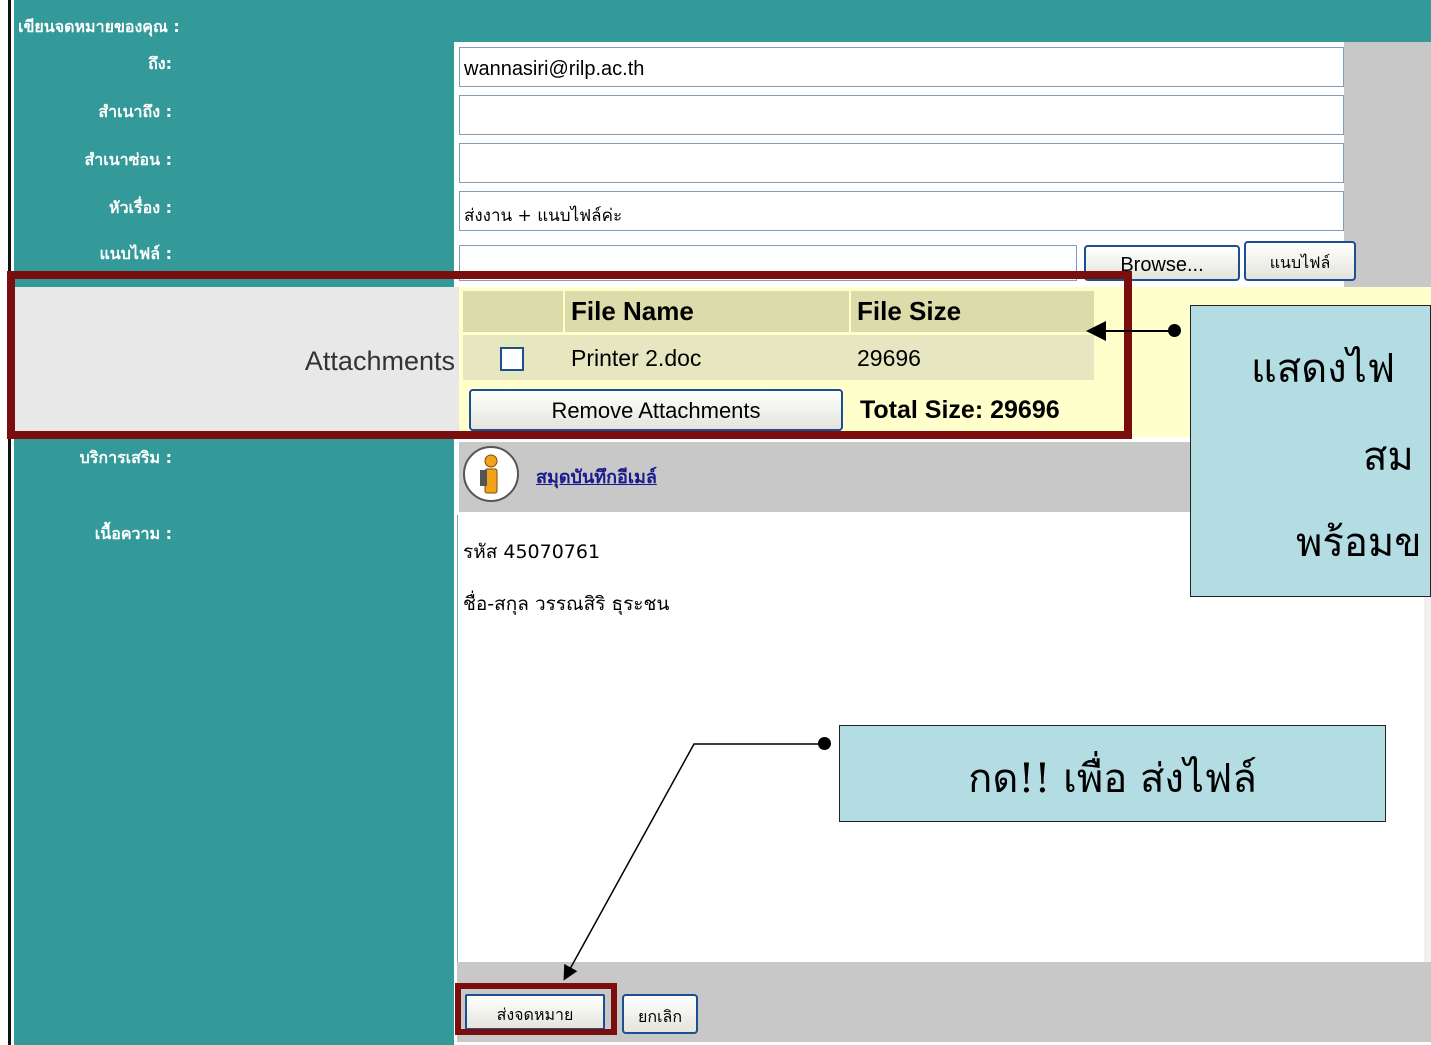 The width and height of the screenshot is (1431, 1045). Describe the element at coordinates (135, 111) in the screenshot. I see `cc-label: สำเนาถึง :` at that location.